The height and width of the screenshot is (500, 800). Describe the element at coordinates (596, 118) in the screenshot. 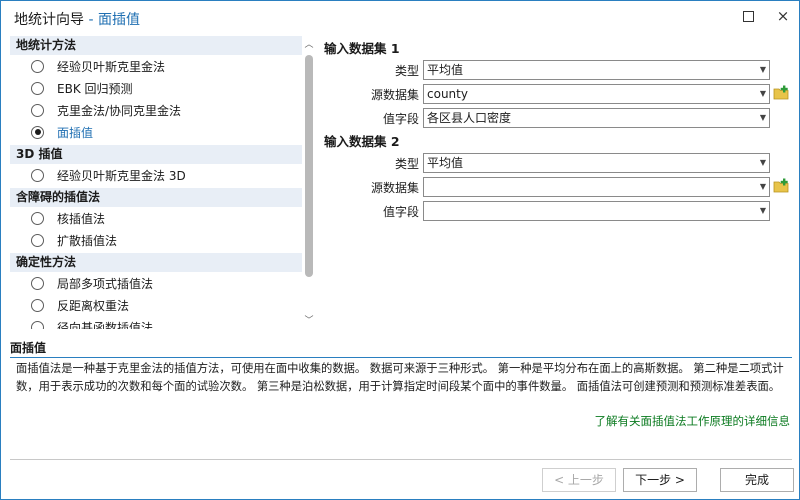

I see `dataset1-field-select: 各区县人口密度 ▼` at that location.